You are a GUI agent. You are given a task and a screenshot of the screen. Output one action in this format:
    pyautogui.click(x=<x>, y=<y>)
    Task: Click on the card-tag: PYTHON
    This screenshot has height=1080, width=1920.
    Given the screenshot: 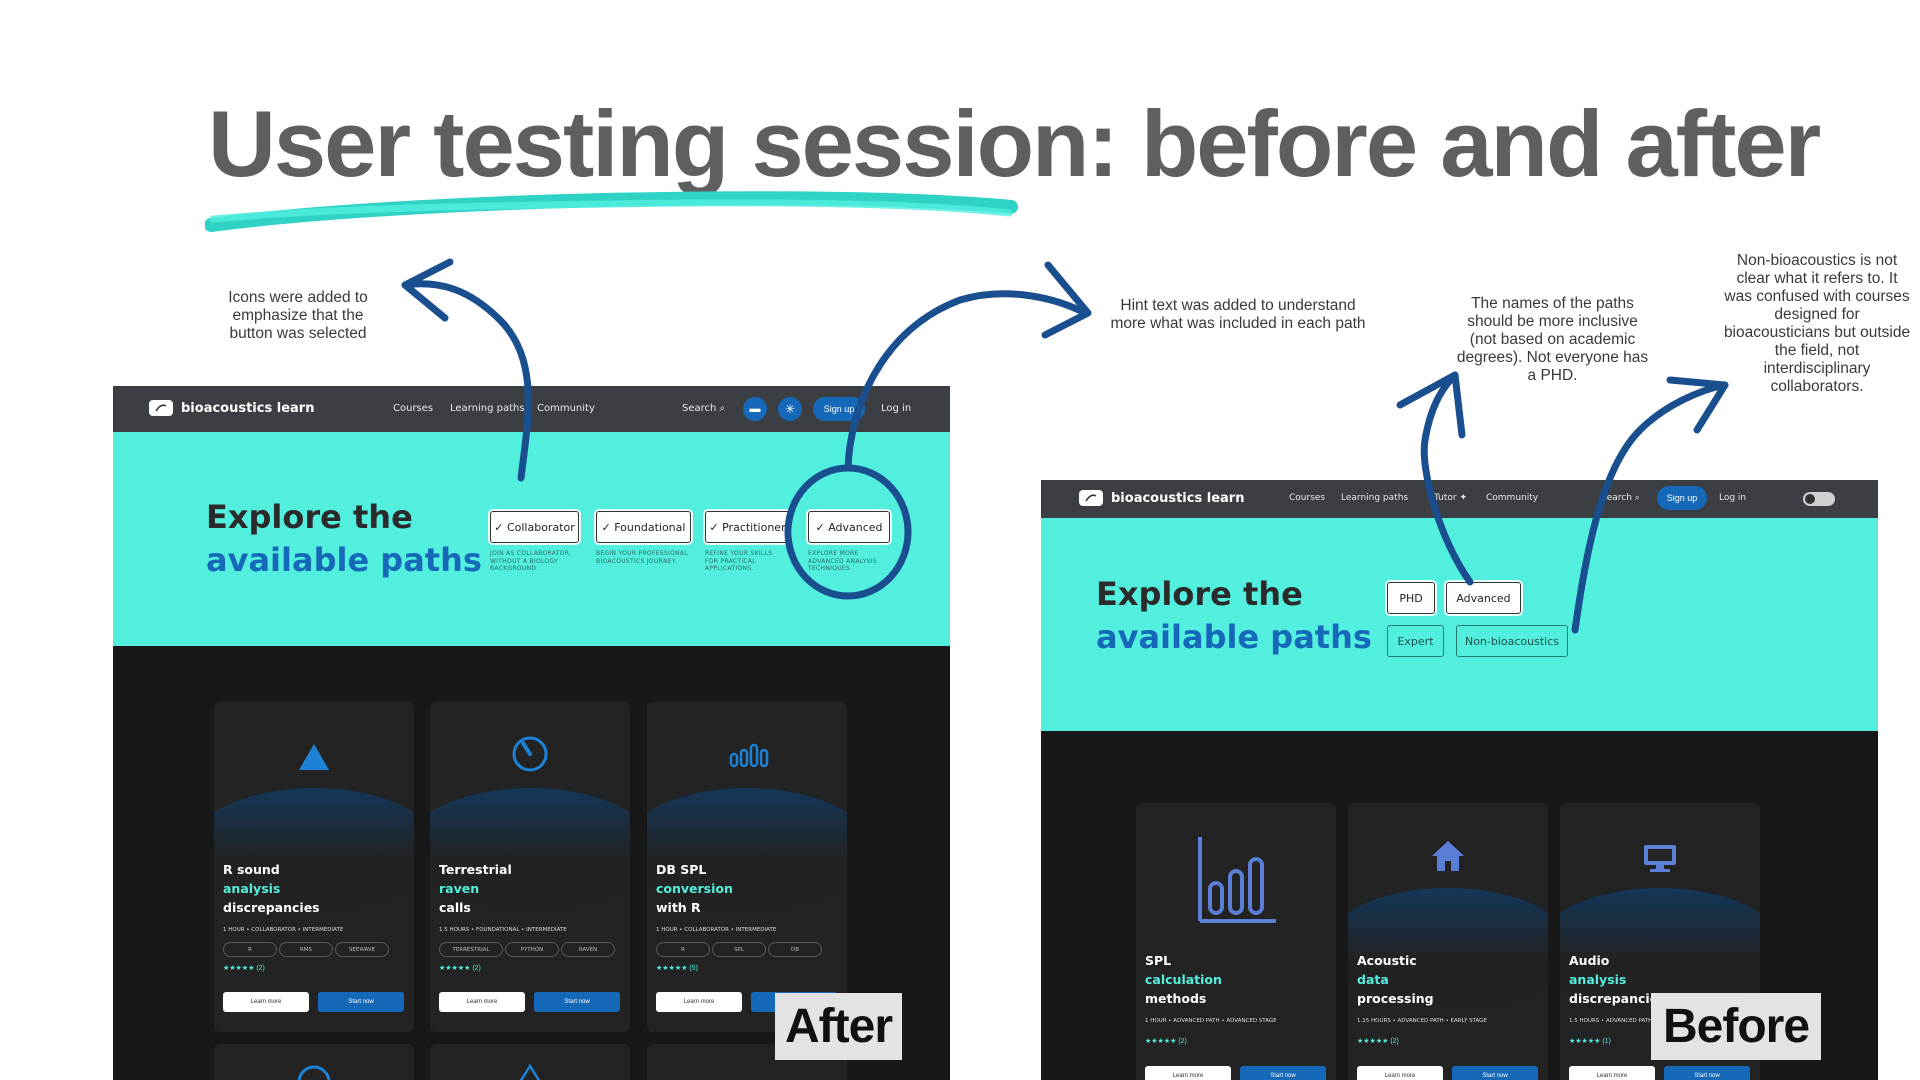 What is the action you would take?
    pyautogui.click(x=532, y=949)
    